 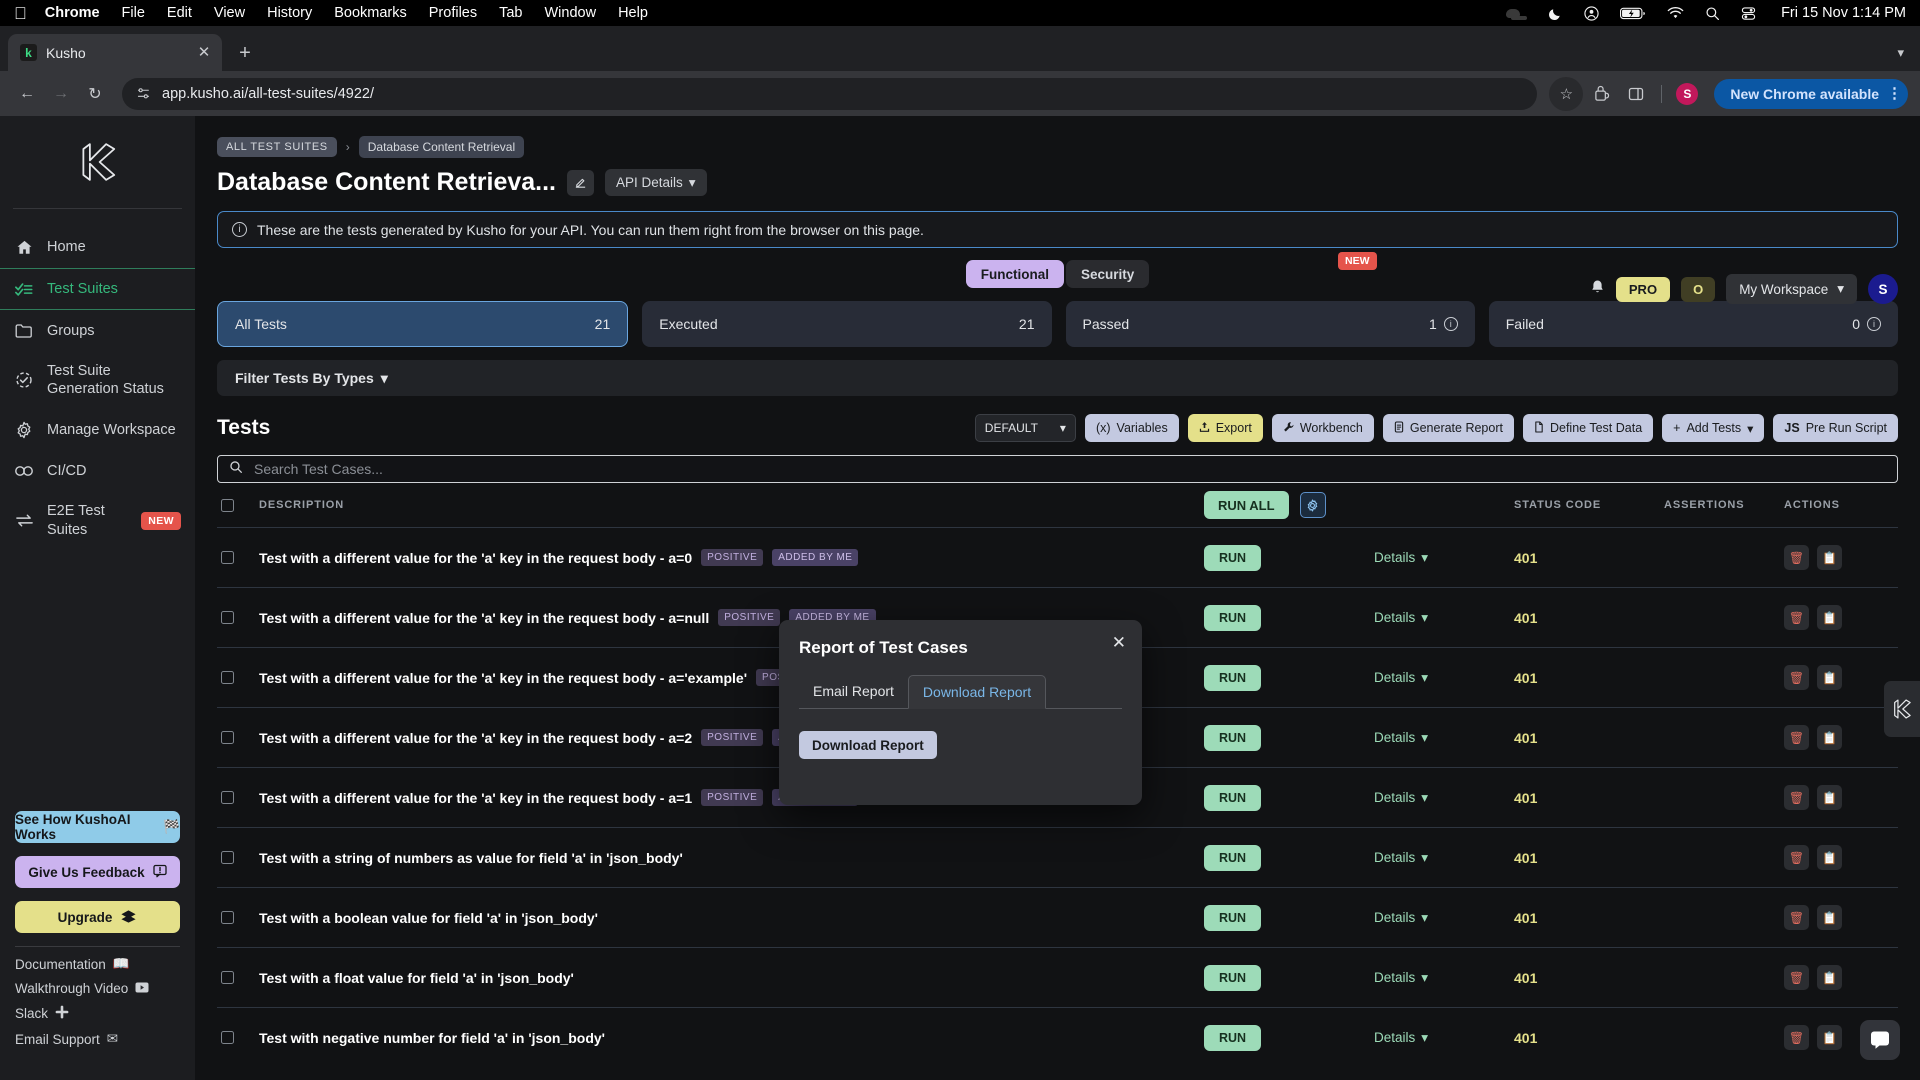 What do you see at coordinates (97, 988) in the screenshot?
I see `walkthrough-video-link: Walkthrough Video` at bounding box center [97, 988].